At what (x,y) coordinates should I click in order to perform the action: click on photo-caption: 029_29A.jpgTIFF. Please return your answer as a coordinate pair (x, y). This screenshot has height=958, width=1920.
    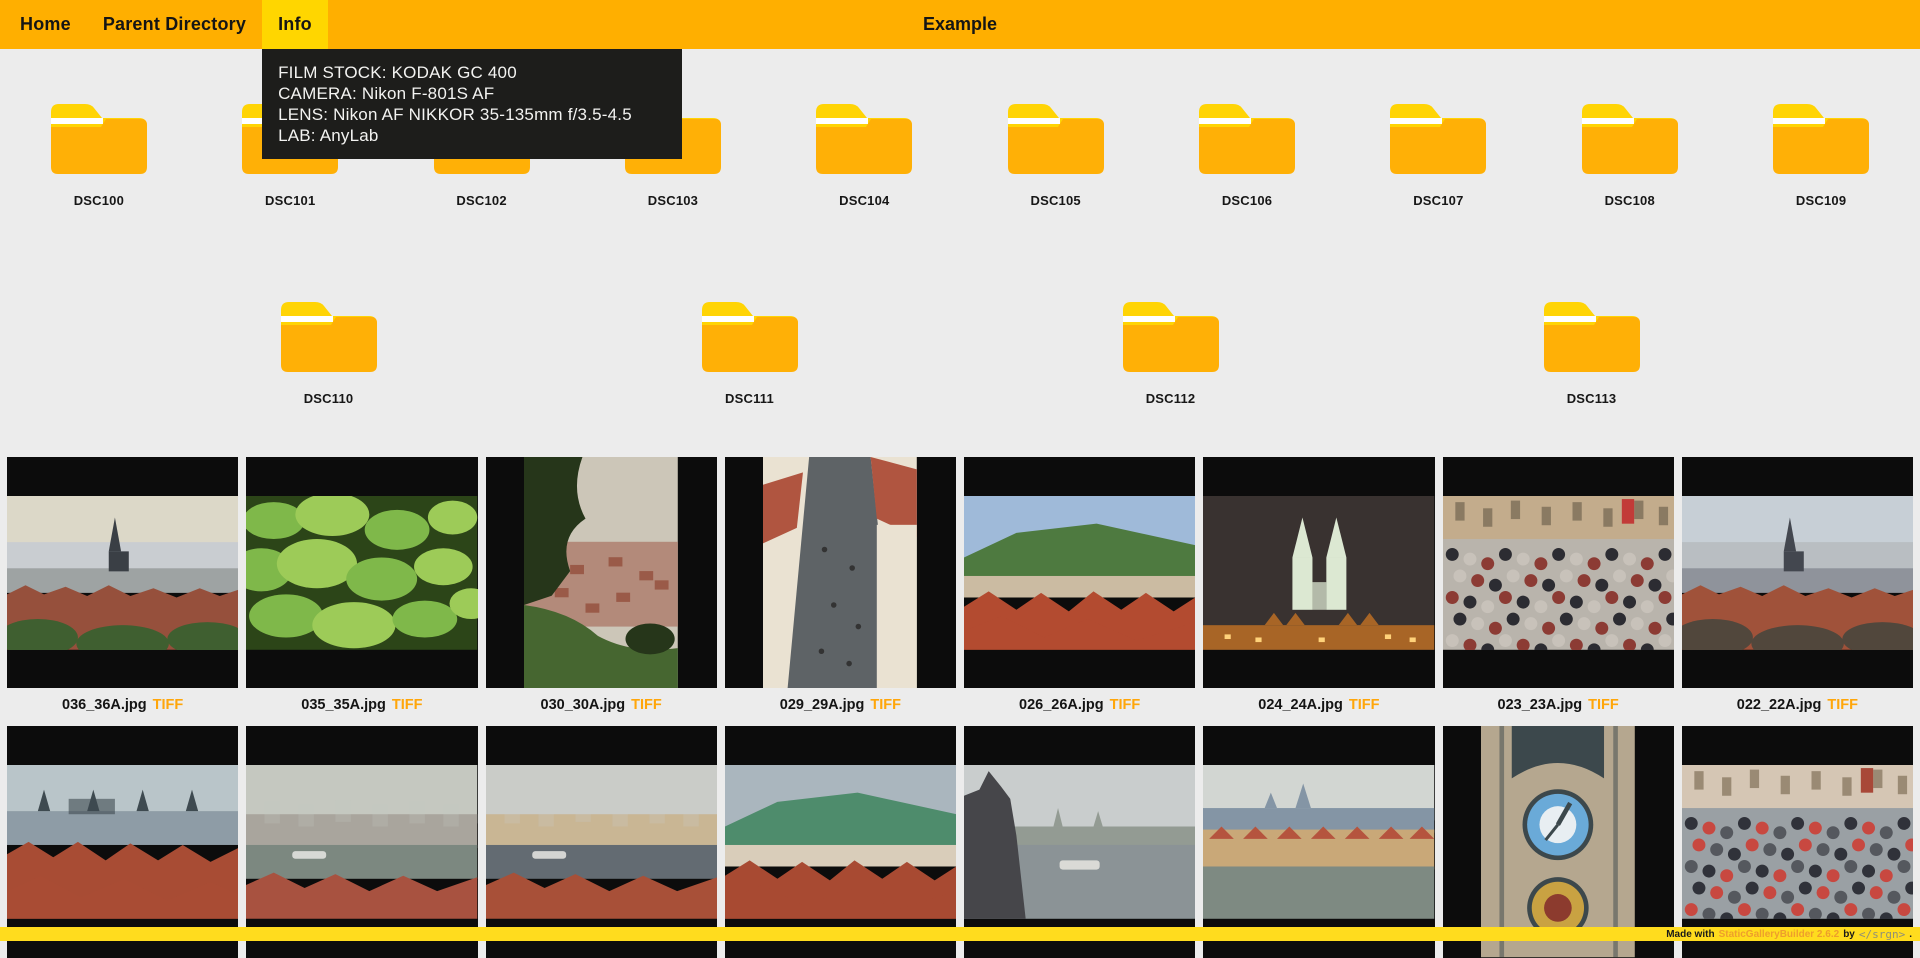
    Looking at the image, I should click on (840, 705).